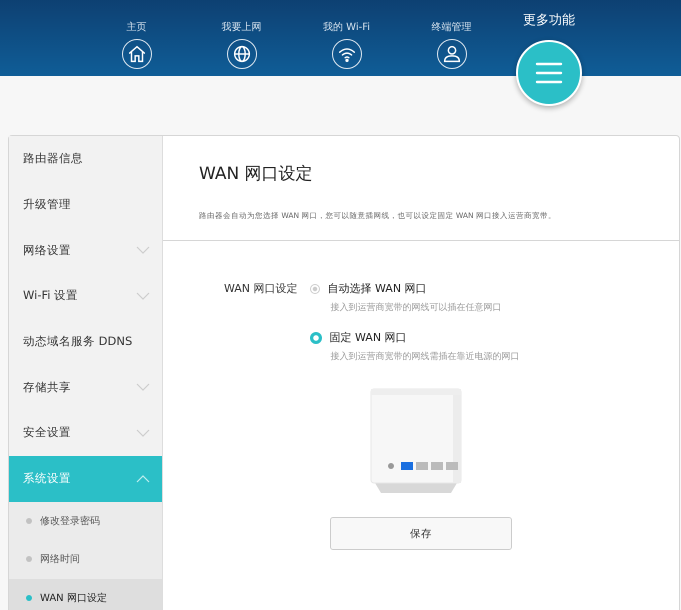 The height and width of the screenshot is (610, 681). Describe the element at coordinates (346, 28) in the screenshot. I see `nav-label: 我的 Wi-Fi` at that location.